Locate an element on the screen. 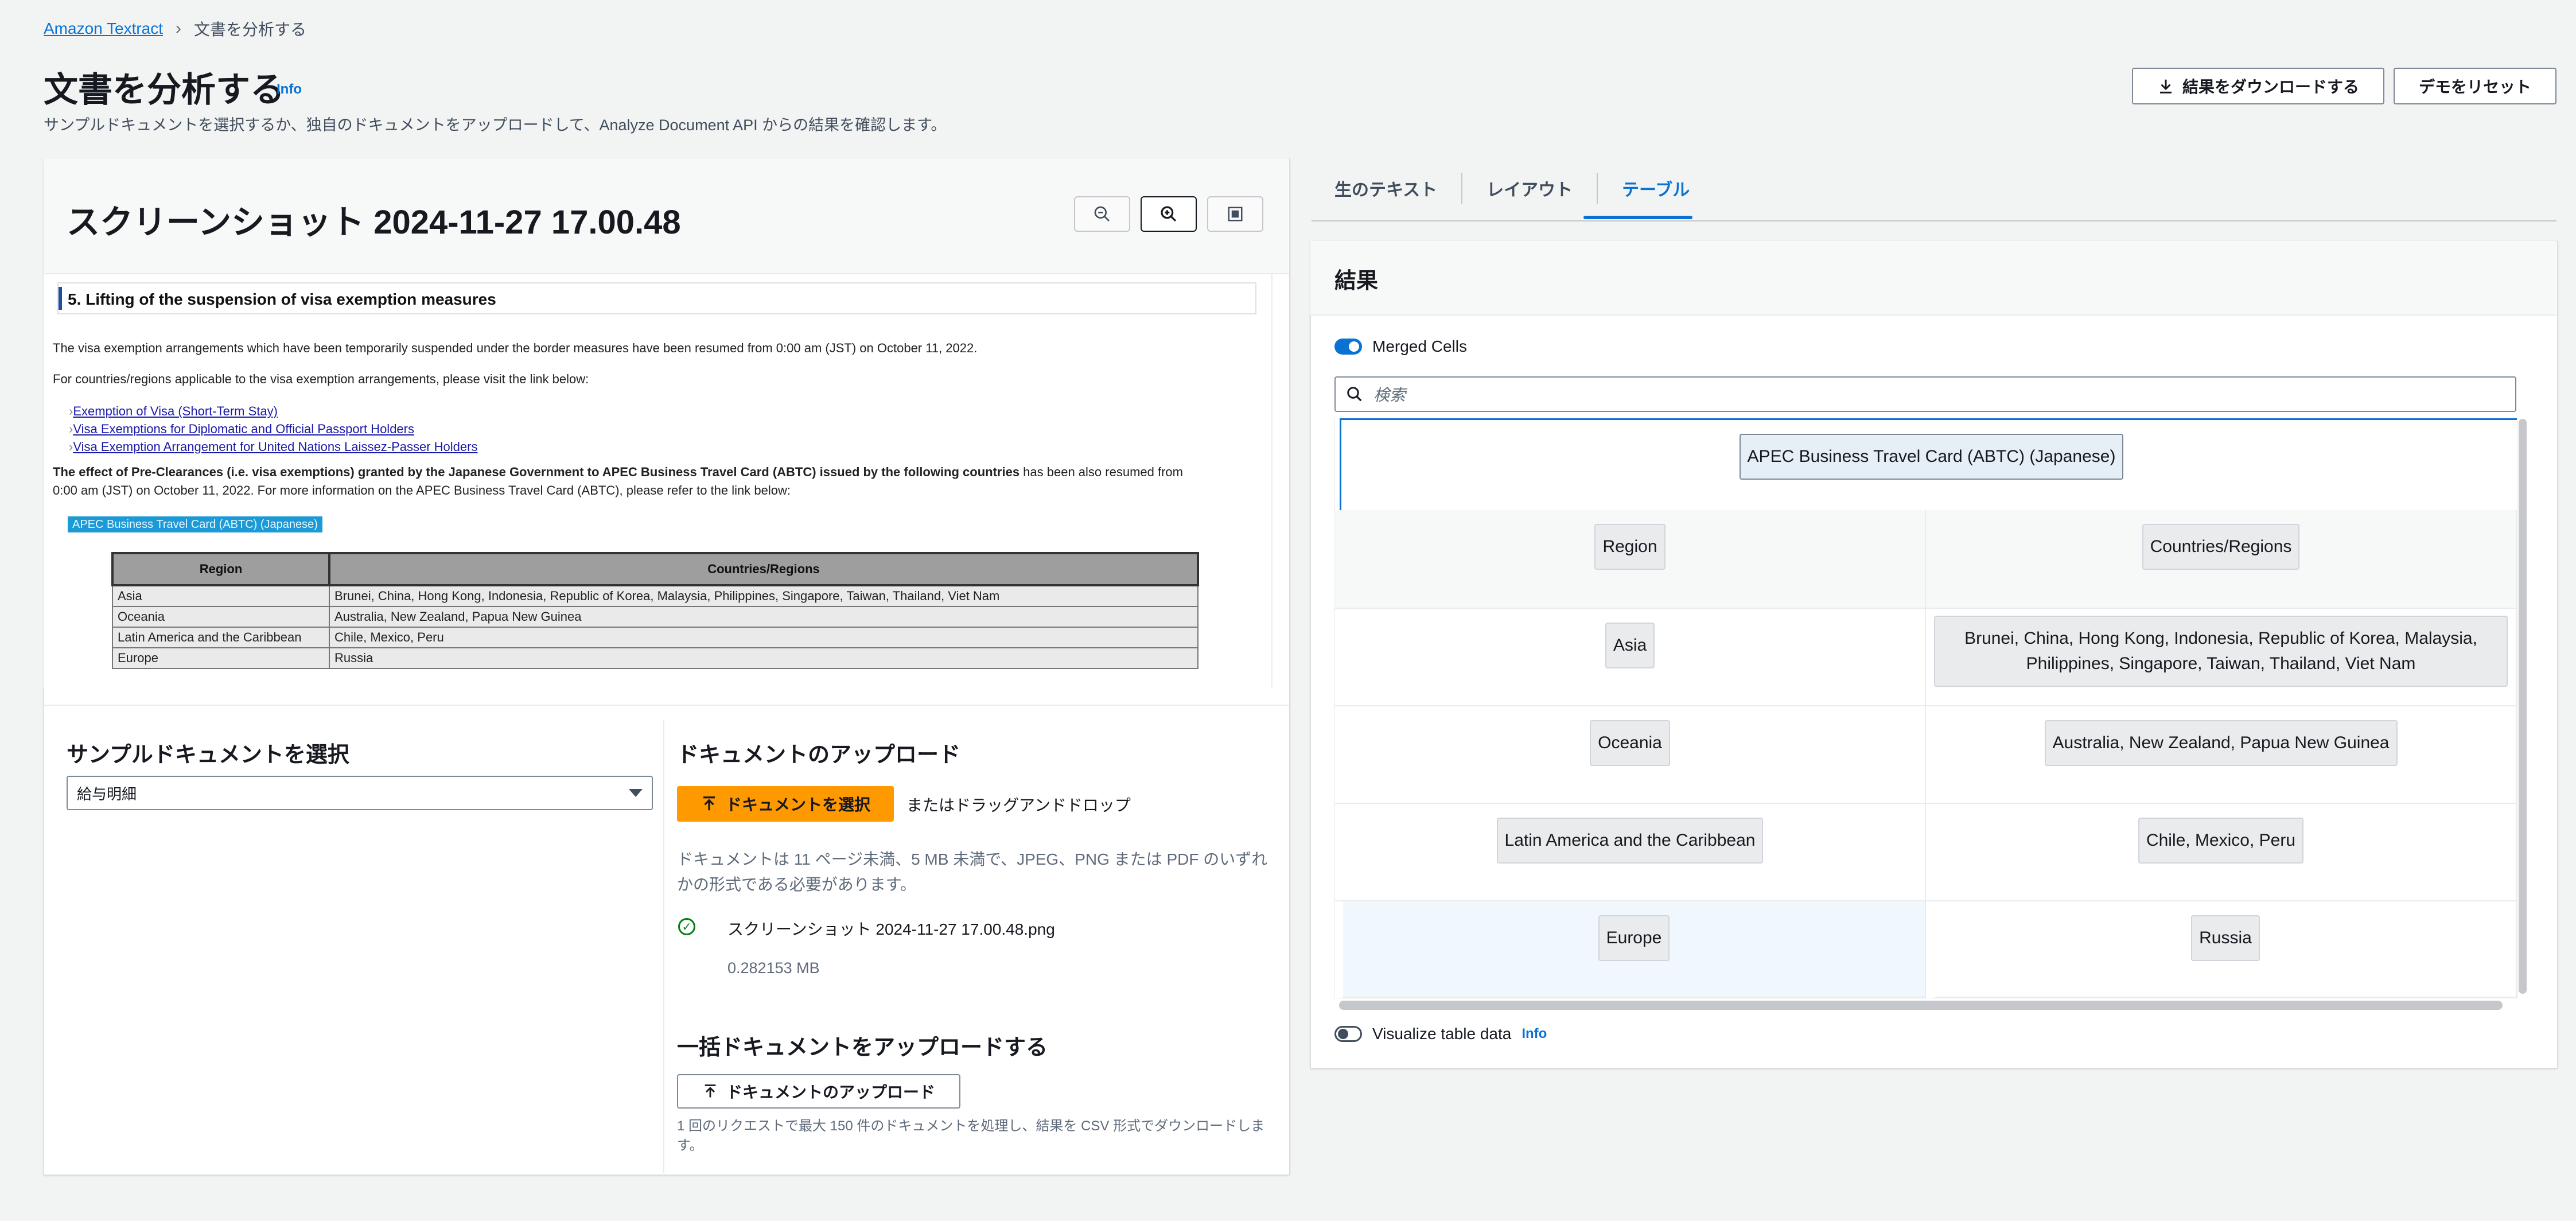  visualize-row: Visualize table data Info is located at coordinates (1440, 1034).